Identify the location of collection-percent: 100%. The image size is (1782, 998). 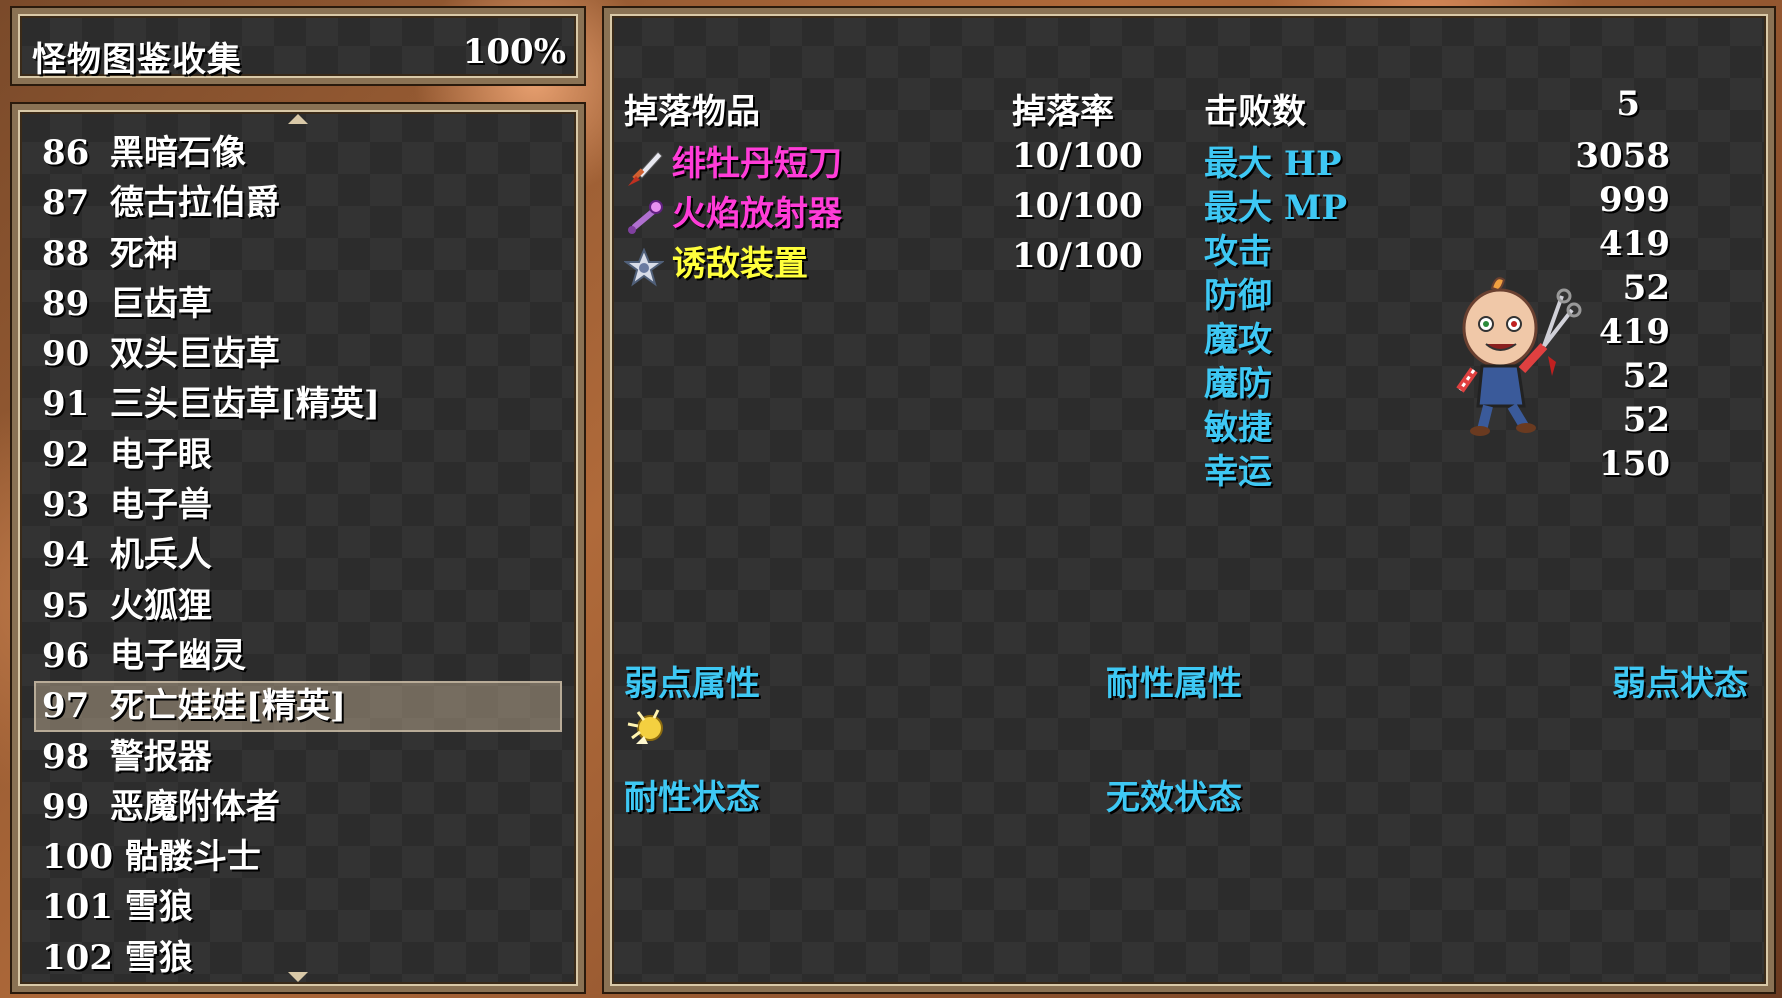
(514, 52).